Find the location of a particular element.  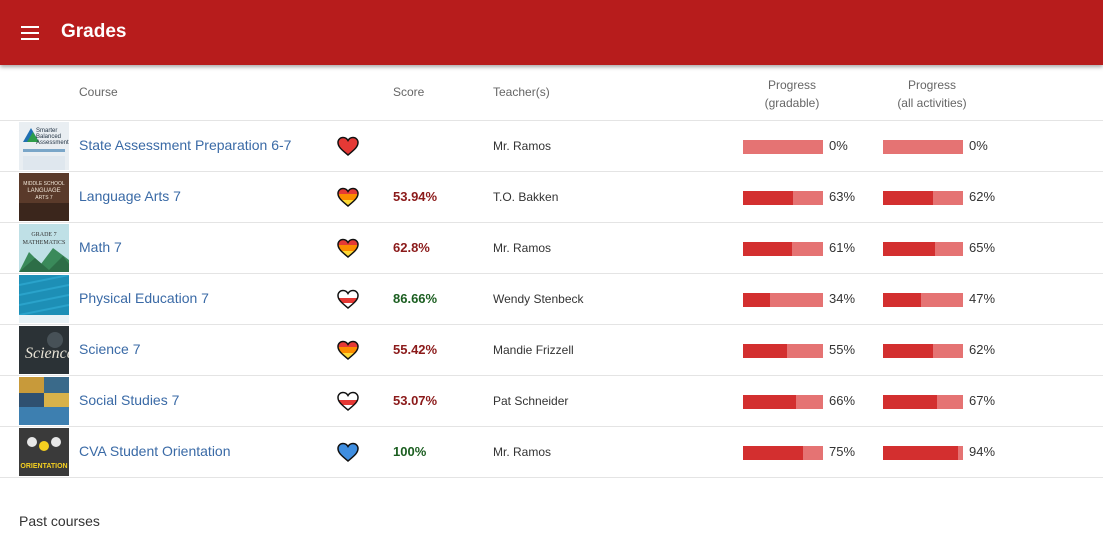

column-header-score: Score is located at coordinates (409, 92).